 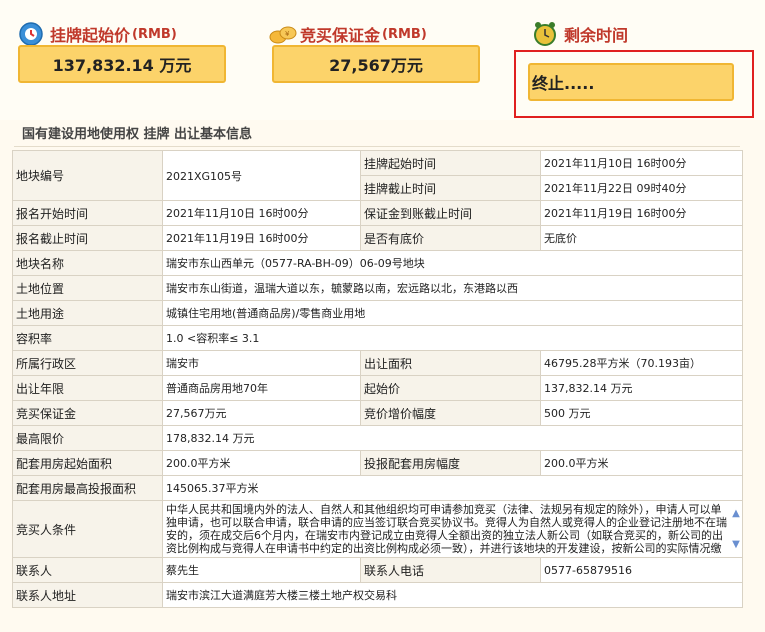 What do you see at coordinates (261, 175) in the screenshot?
I see `parcel-no-value: 2021XG105号` at bounding box center [261, 175].